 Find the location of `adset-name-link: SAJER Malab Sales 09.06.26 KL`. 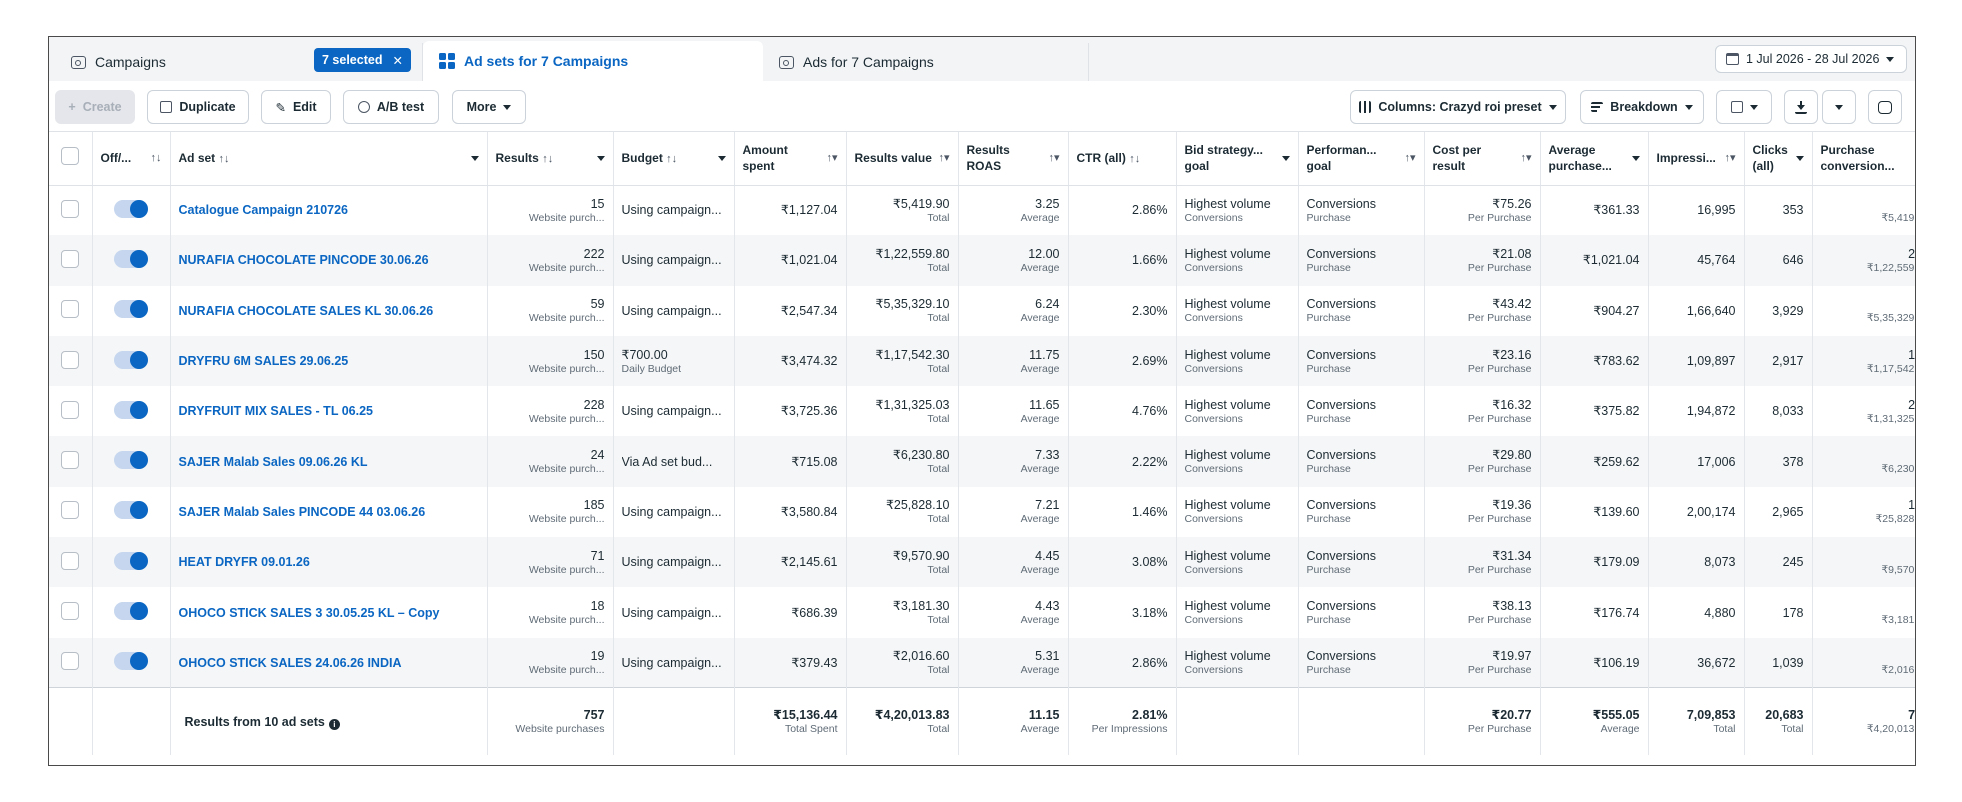

adset-name-link: SAJER Malab Sales 09.06.26 KL is located at coordinates (273, 462).